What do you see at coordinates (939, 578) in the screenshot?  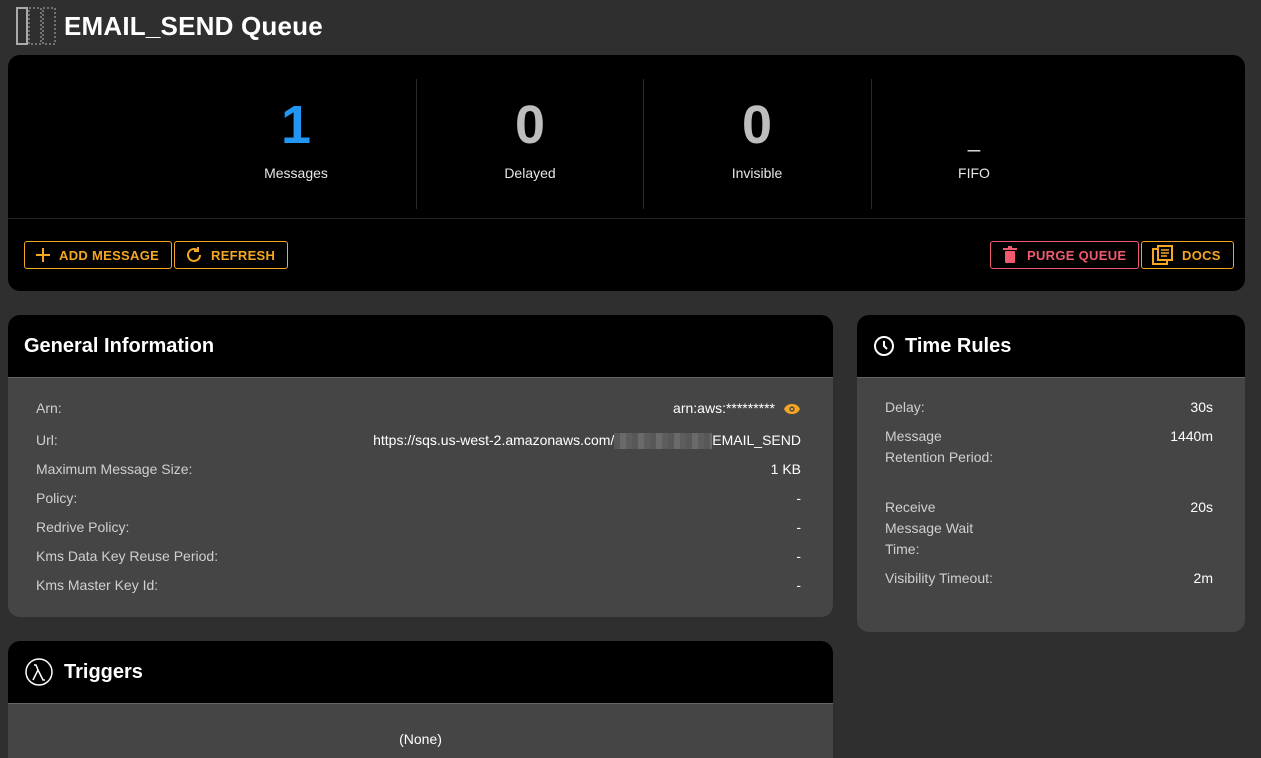 I see `row-label: Visibility Timeout:` at bounding box center [939, 578].